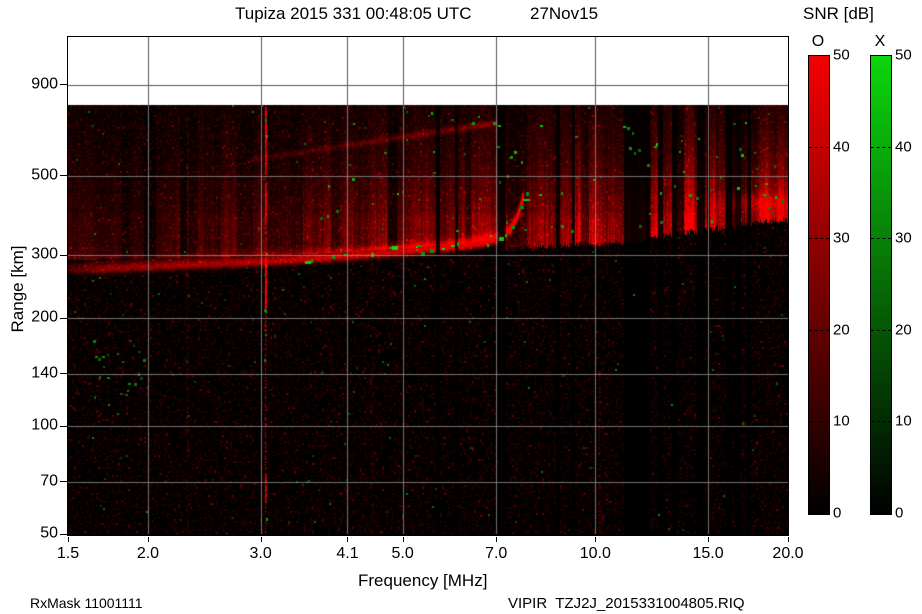 The height and width of the screenshot is (614, 922). What do you see at coordinates (49, 481) in the screenshot?
I see `y-tick-label: 70` at bounding box center [49, 481].